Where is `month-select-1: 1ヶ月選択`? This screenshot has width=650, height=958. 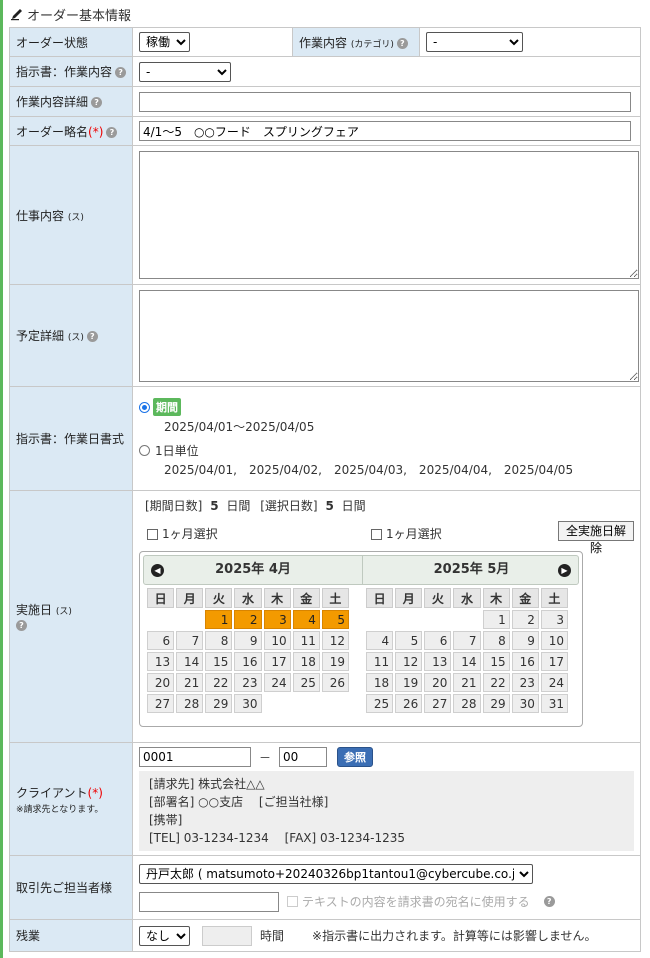 month-select-1: 1ヶ月選択 is located at coordinates (182, 533).